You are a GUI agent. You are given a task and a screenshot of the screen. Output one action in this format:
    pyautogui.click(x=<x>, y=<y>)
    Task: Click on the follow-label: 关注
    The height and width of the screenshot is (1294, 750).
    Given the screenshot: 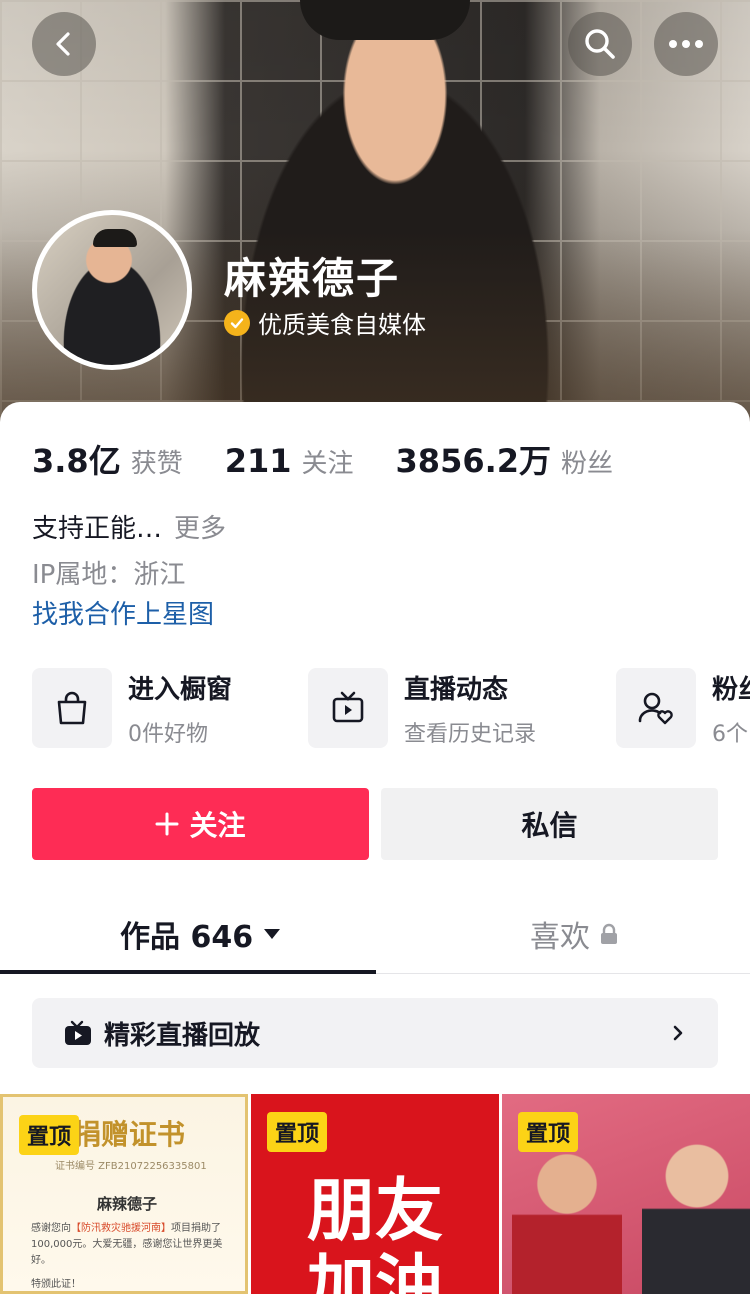 What is the action you would take?
    pyautogui.click(x=217, y=825)
    